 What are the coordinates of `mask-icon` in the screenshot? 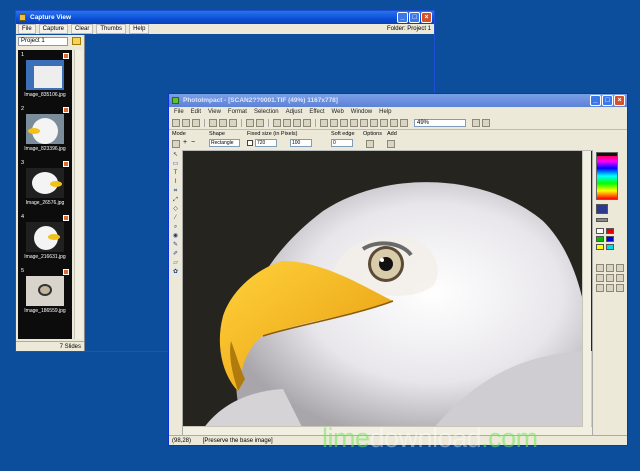 It's located at (334, 122).